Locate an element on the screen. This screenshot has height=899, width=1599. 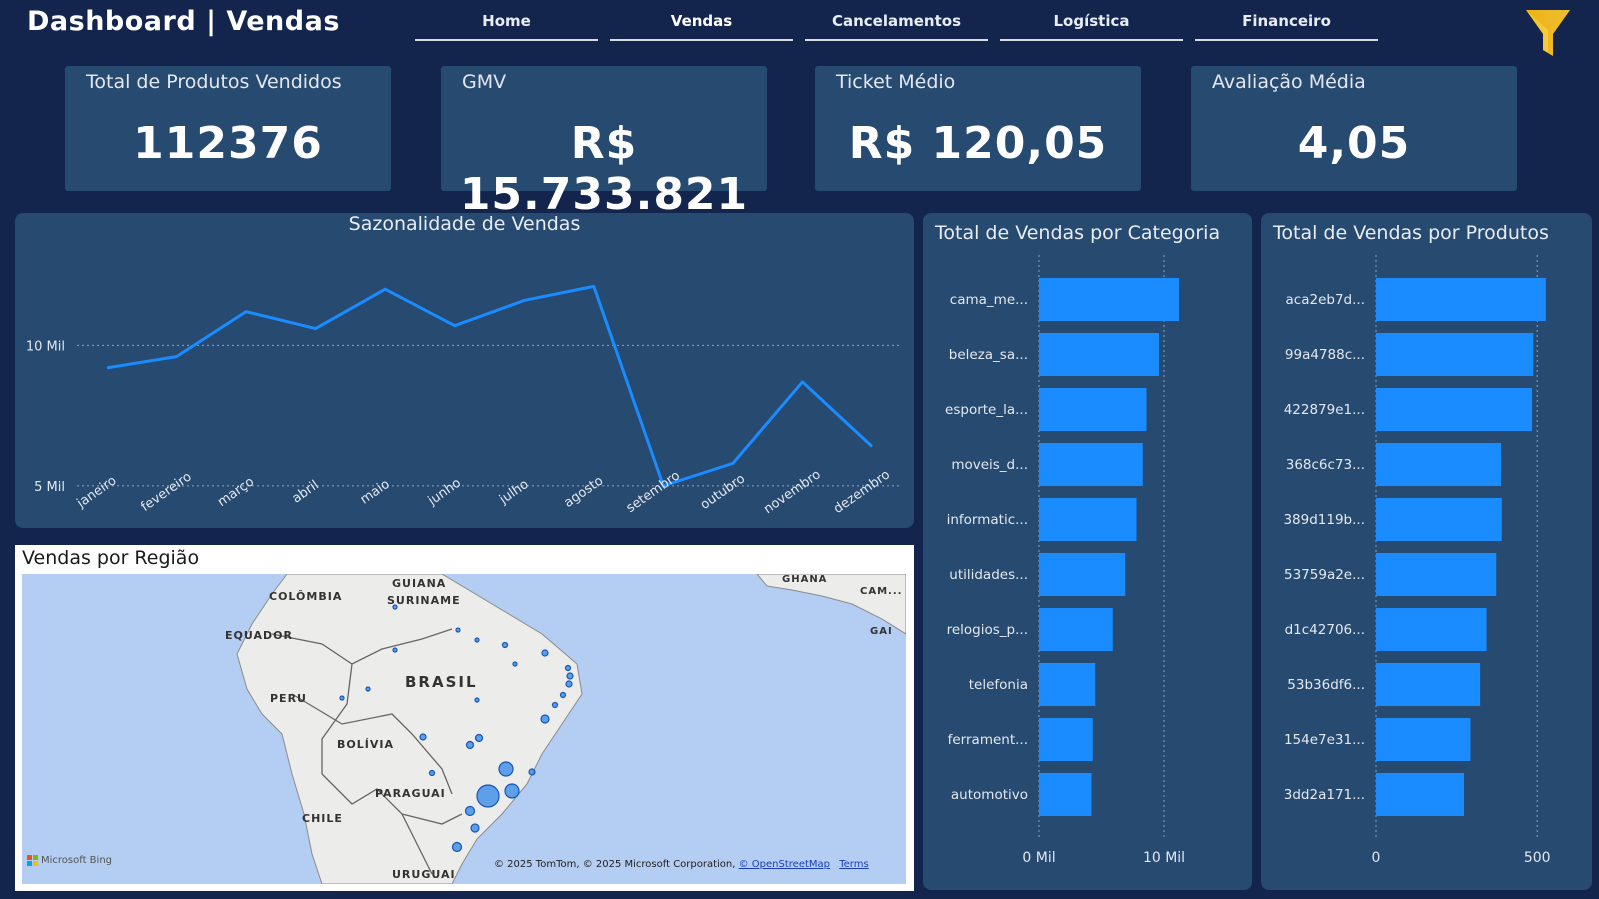
x-tick-label: fevereiro is located at coordinates (166, 492).